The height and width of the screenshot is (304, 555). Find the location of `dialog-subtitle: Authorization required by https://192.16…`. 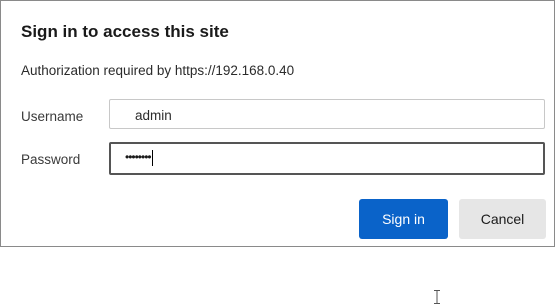

dialog-subtitle: Authorization required by https://192.16… is located at coordinates (158, 70).